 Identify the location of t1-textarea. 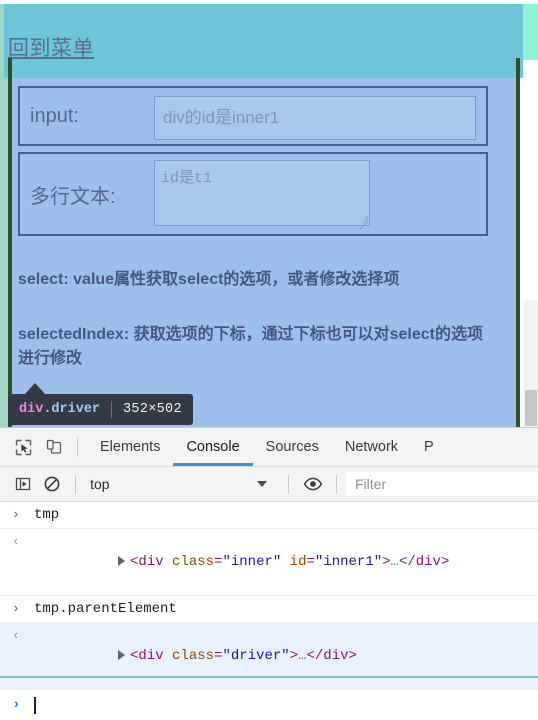
(262, 193).